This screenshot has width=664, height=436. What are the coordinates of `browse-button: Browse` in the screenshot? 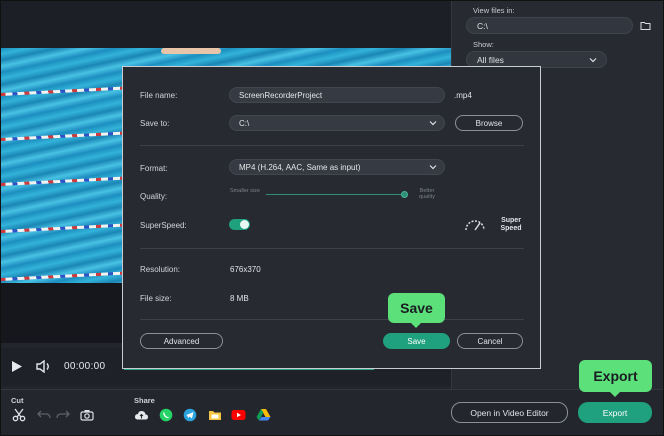 It's located at (489, 123).